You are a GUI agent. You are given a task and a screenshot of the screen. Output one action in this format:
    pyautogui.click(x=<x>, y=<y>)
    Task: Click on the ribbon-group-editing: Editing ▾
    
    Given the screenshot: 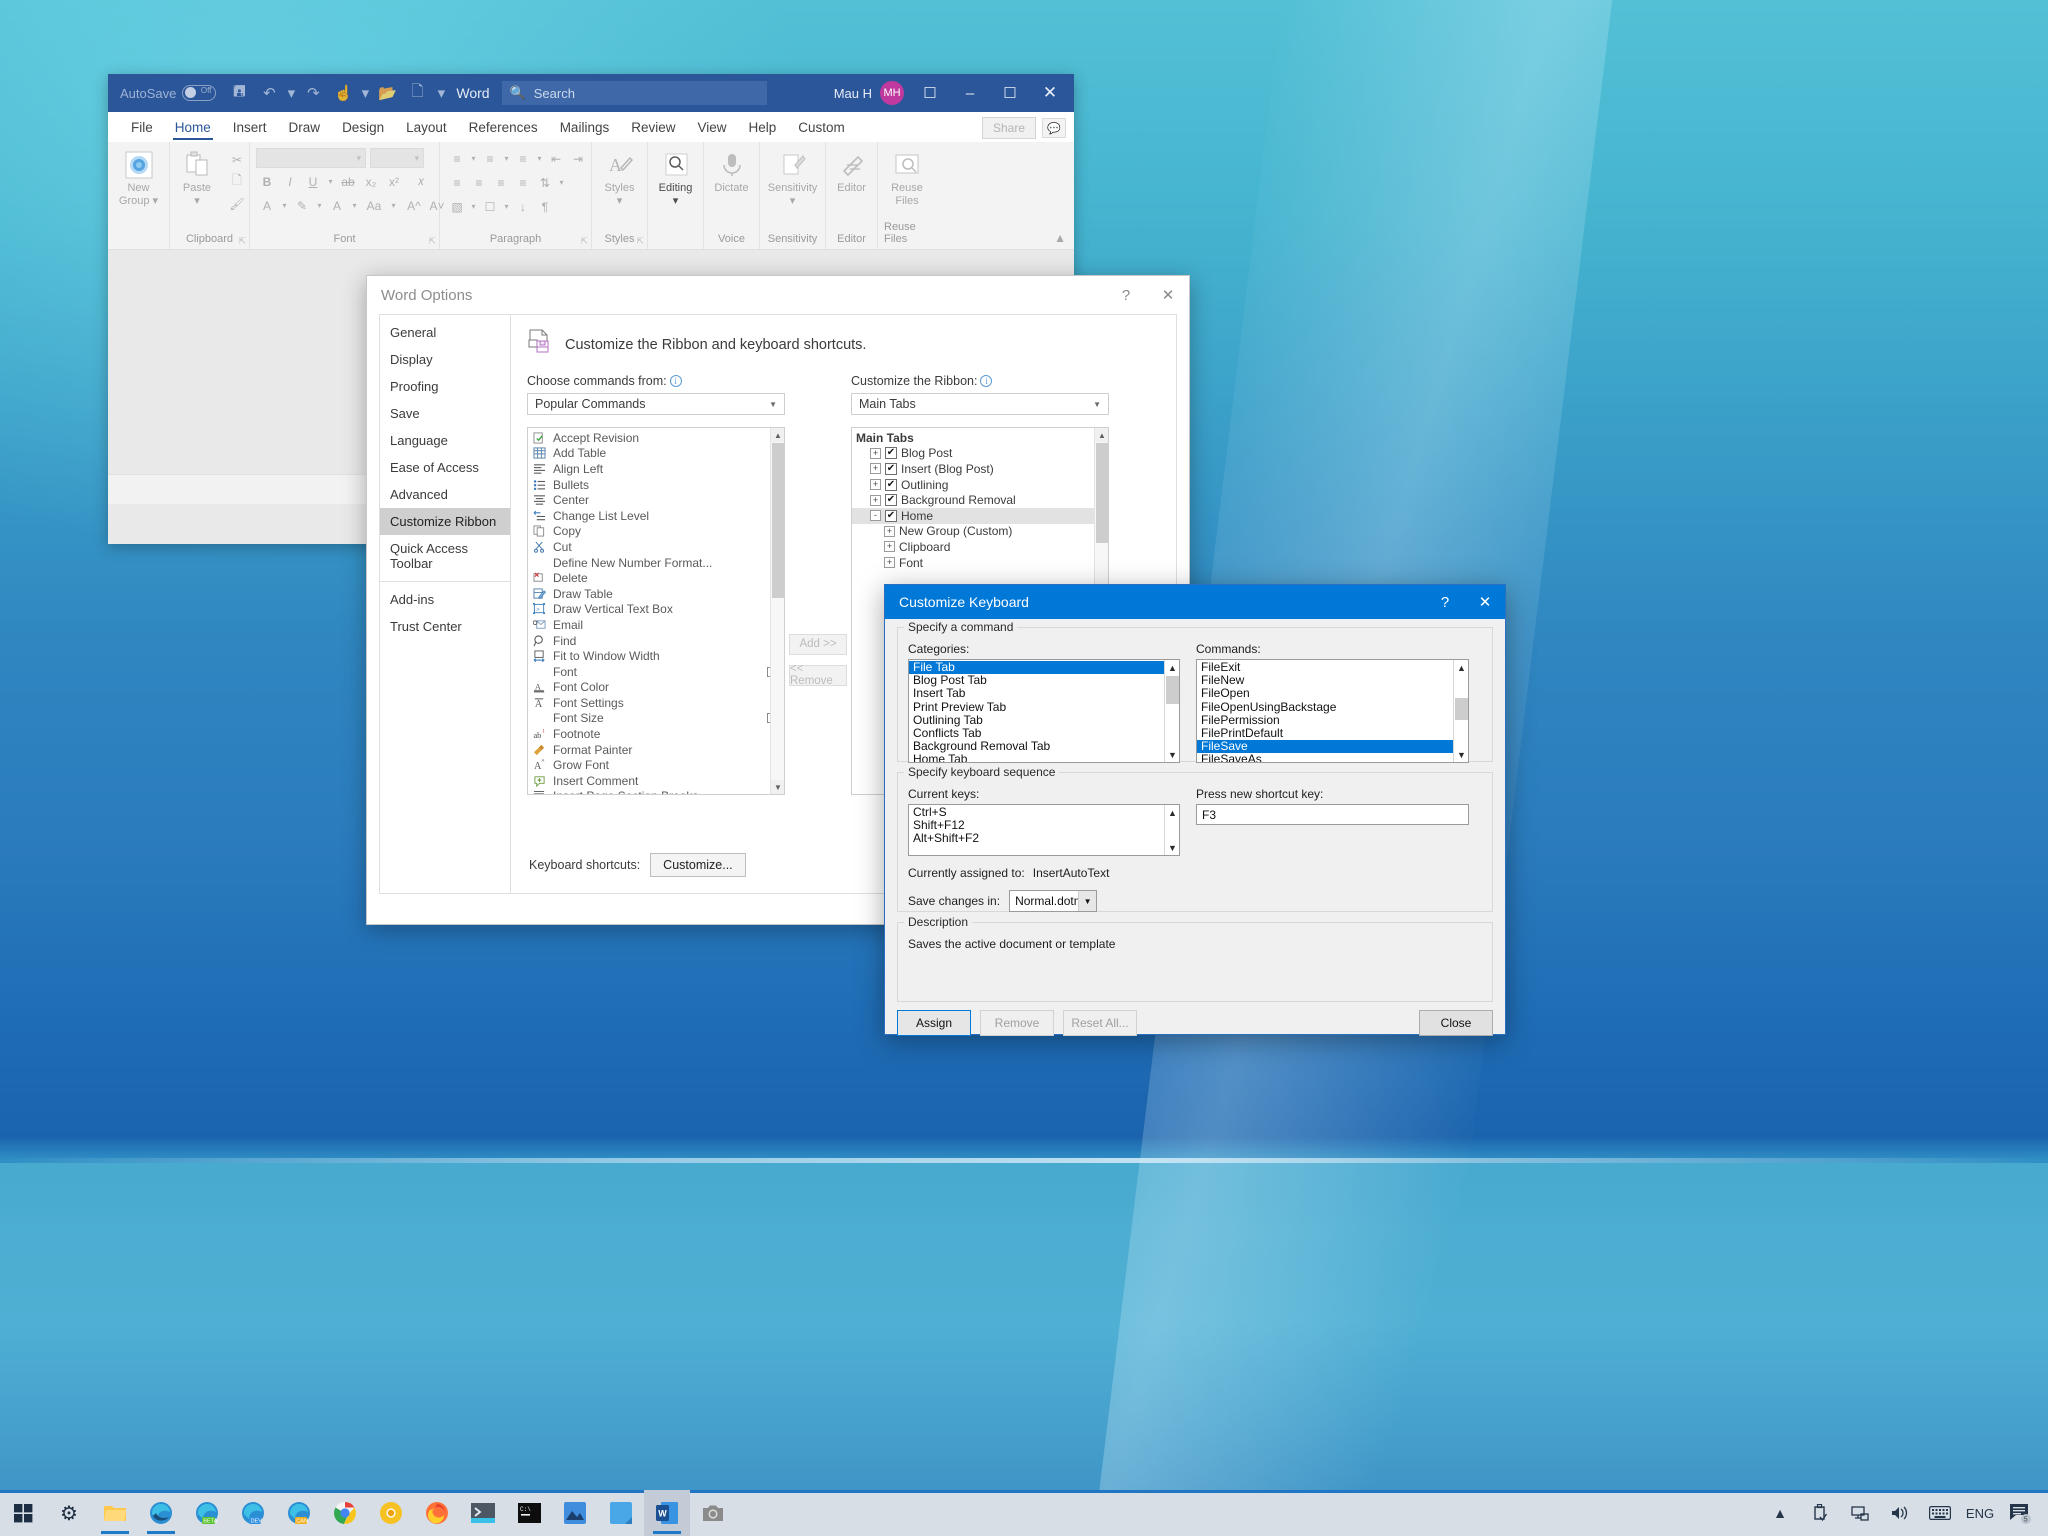 What is the action you would take?
    pyautogui.click(x=676, y=195)
    